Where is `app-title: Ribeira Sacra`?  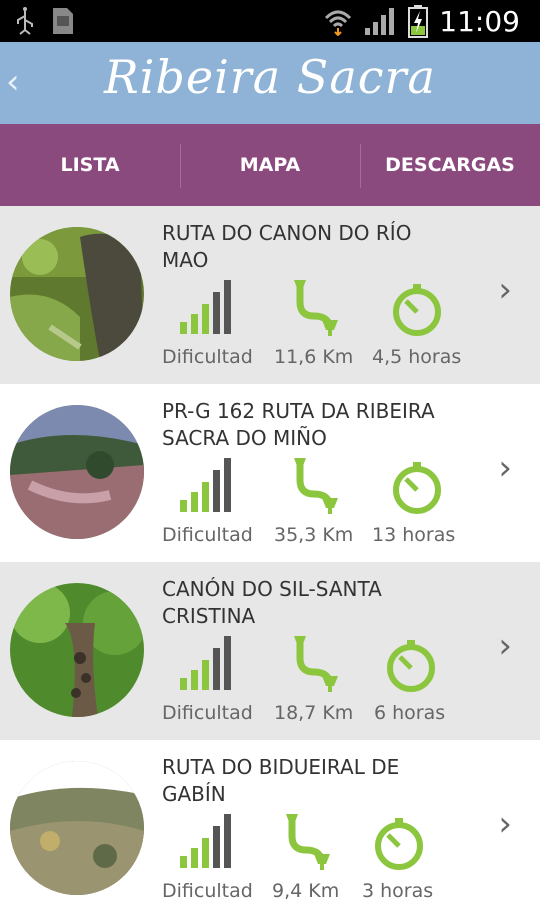 app-title: Ribeira Sacra is located at coordinates (270, 77).